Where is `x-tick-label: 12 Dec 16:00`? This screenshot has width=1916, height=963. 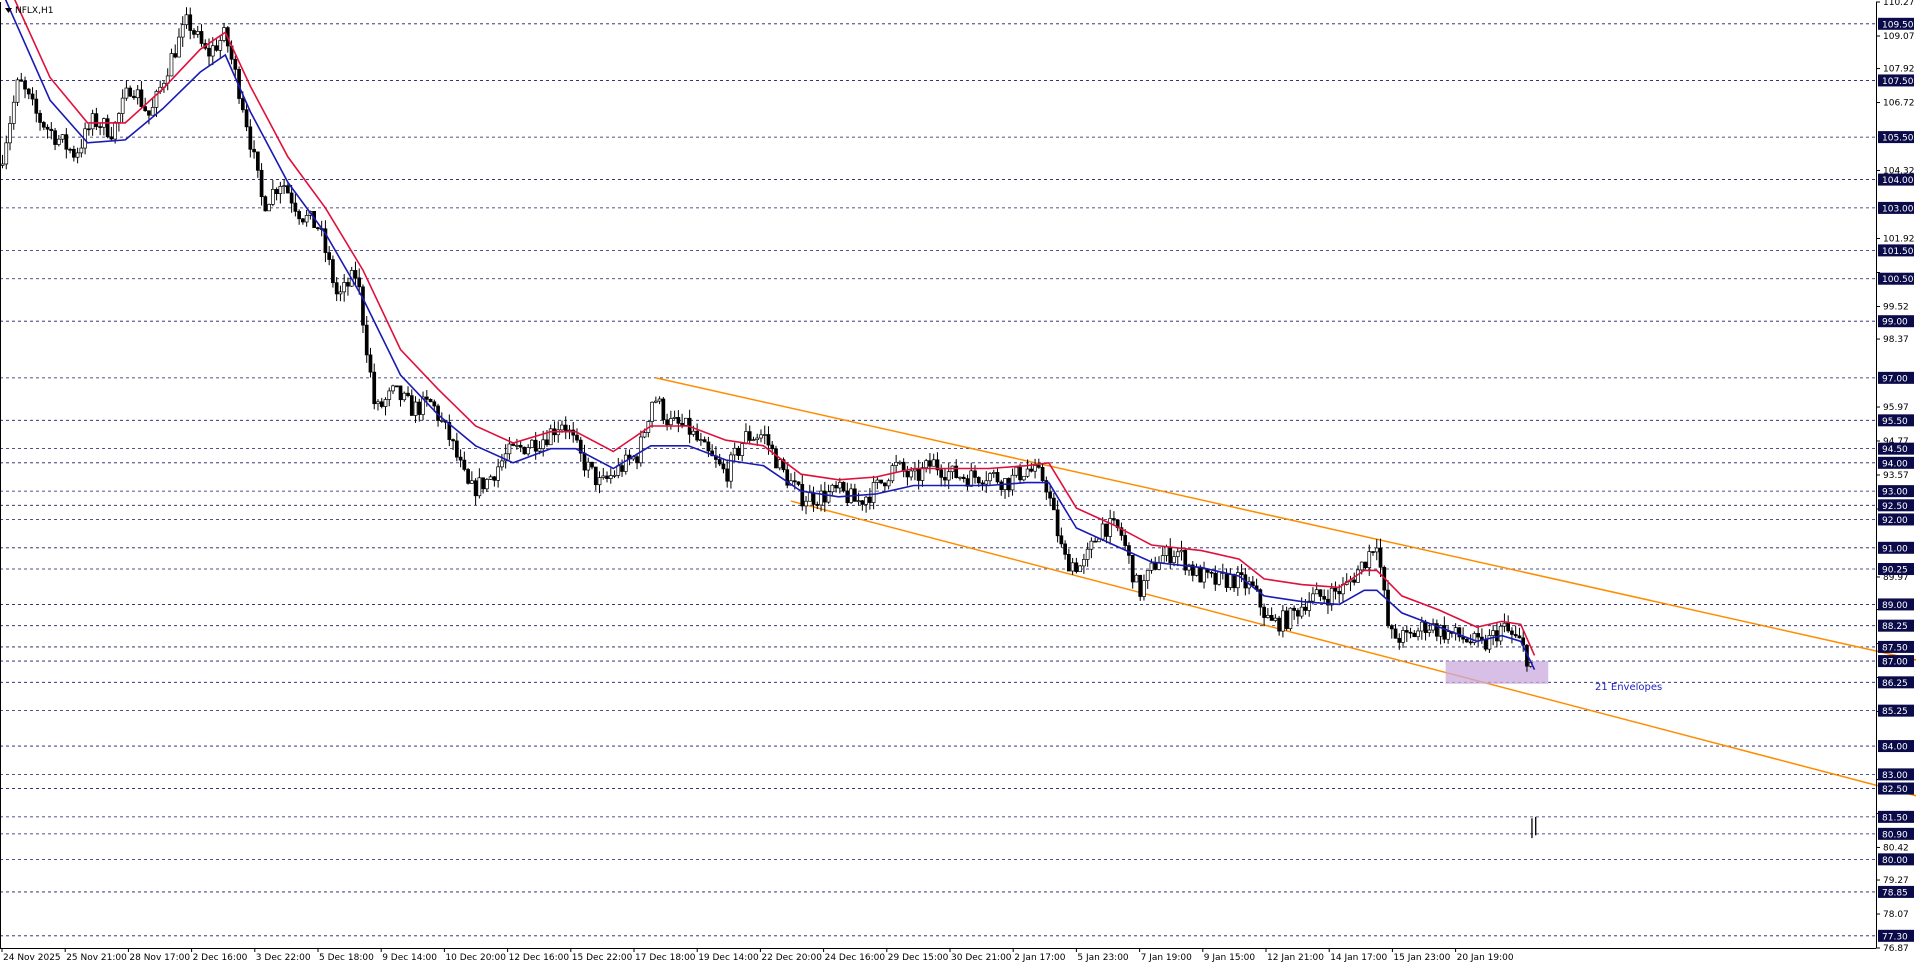
x-tick-label: 12 Dec 16:00 is located at coordinates (539, 958).